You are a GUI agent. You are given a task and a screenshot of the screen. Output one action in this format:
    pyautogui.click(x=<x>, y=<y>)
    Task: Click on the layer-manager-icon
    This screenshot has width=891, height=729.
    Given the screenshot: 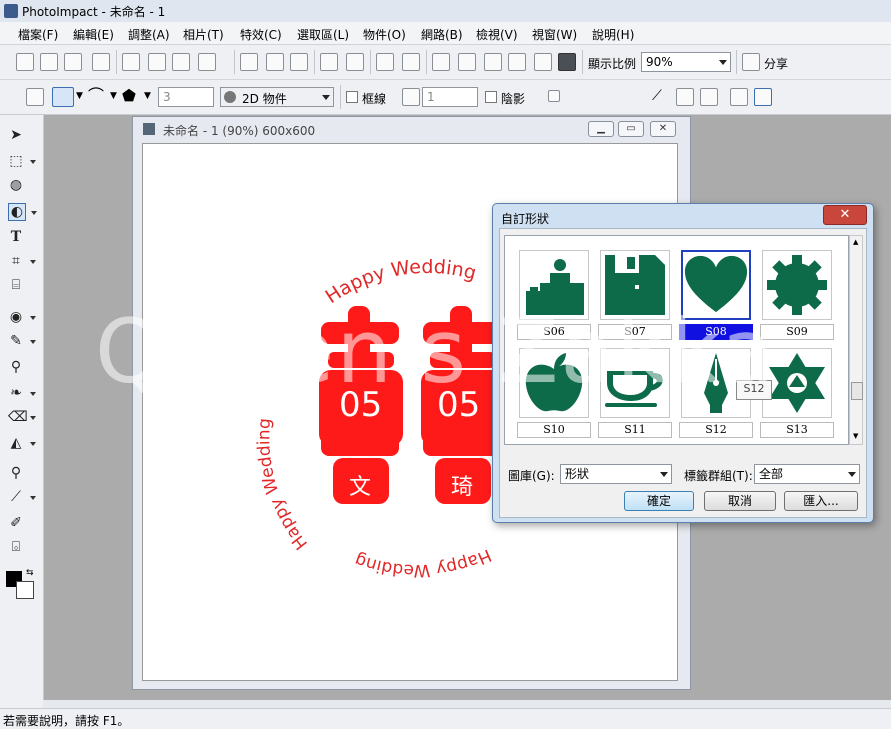 What is the action you would take?
    pyautogui.click(x=567, y=62)
    